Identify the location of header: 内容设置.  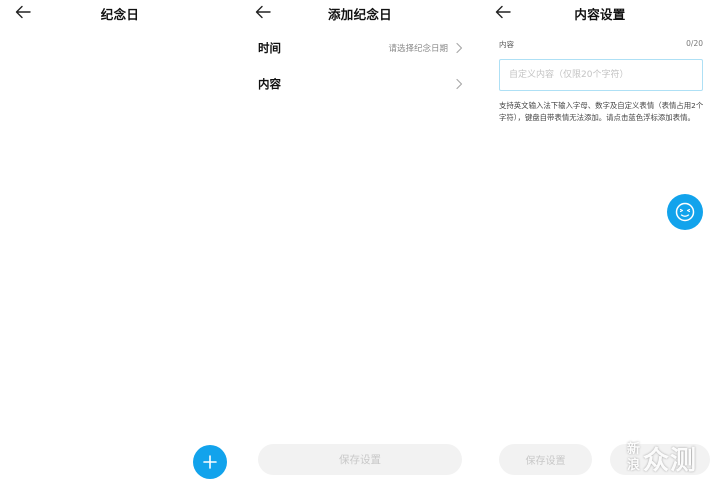
(600, 13).